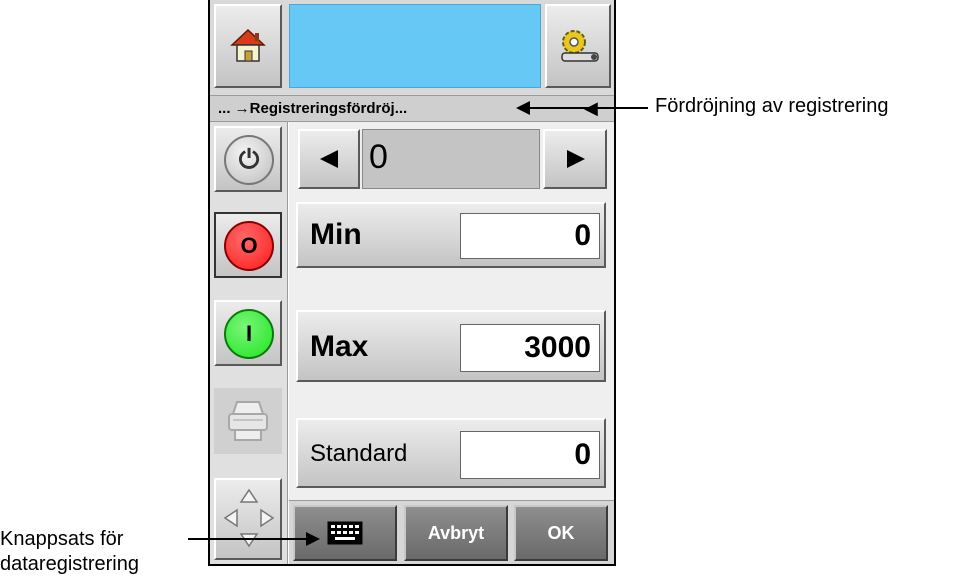 This screenshot has width=980, height=581. I want to click on settings-gear-icon, so click(580, 46).